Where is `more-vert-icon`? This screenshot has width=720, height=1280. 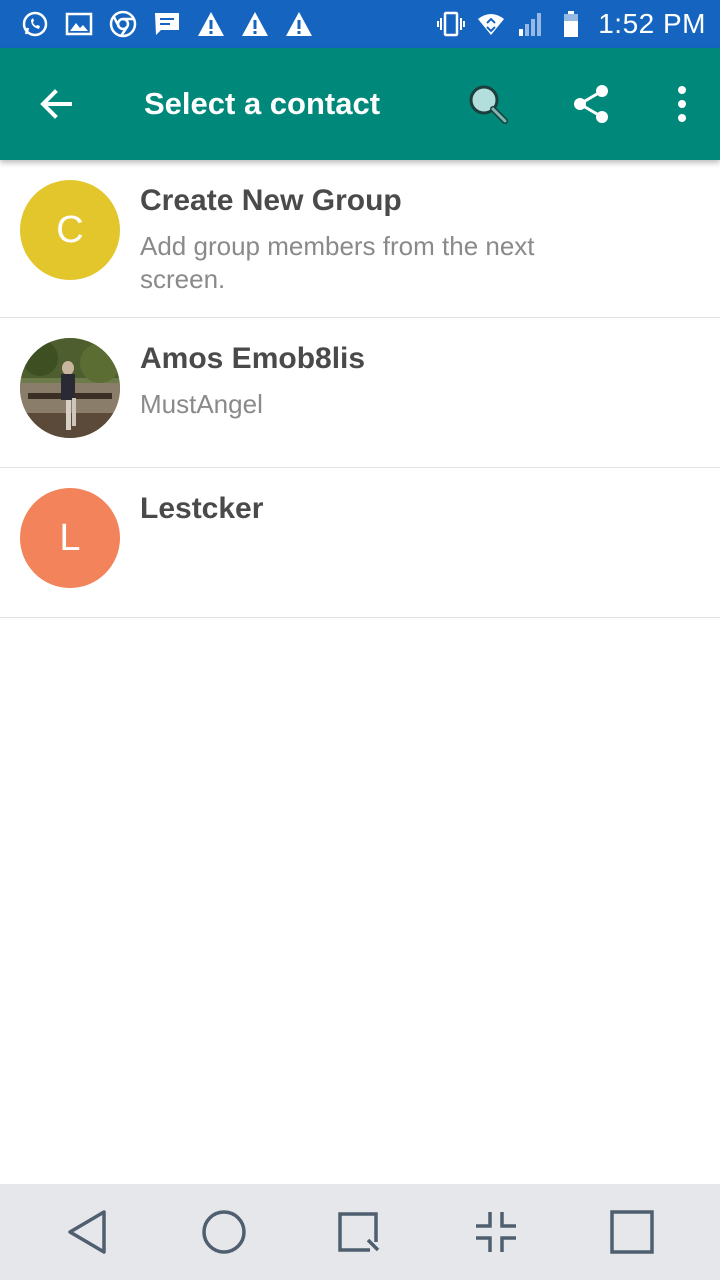
more-vert-icon is located at coordinates (682, 104).